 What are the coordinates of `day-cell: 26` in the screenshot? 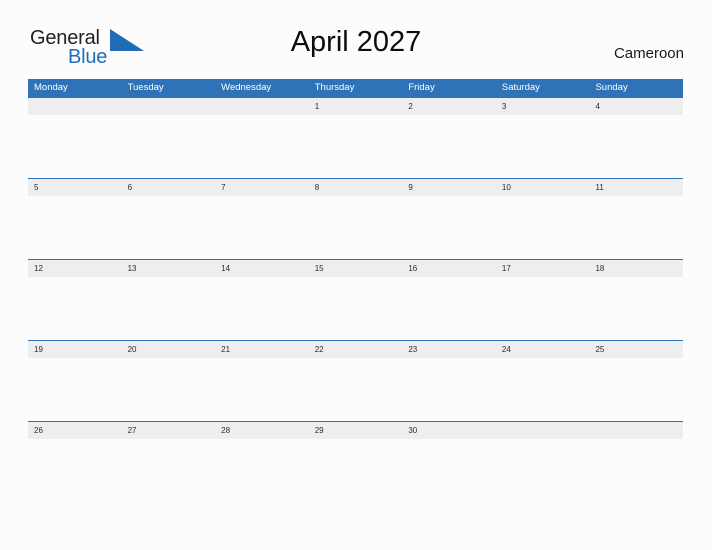 It's located at (75, 430).